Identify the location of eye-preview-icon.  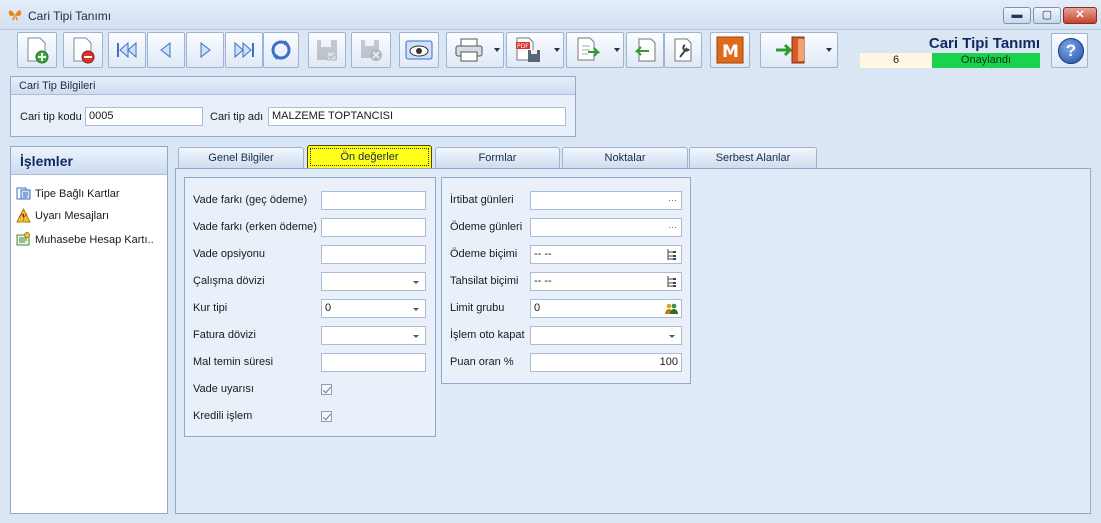
(419, 50).